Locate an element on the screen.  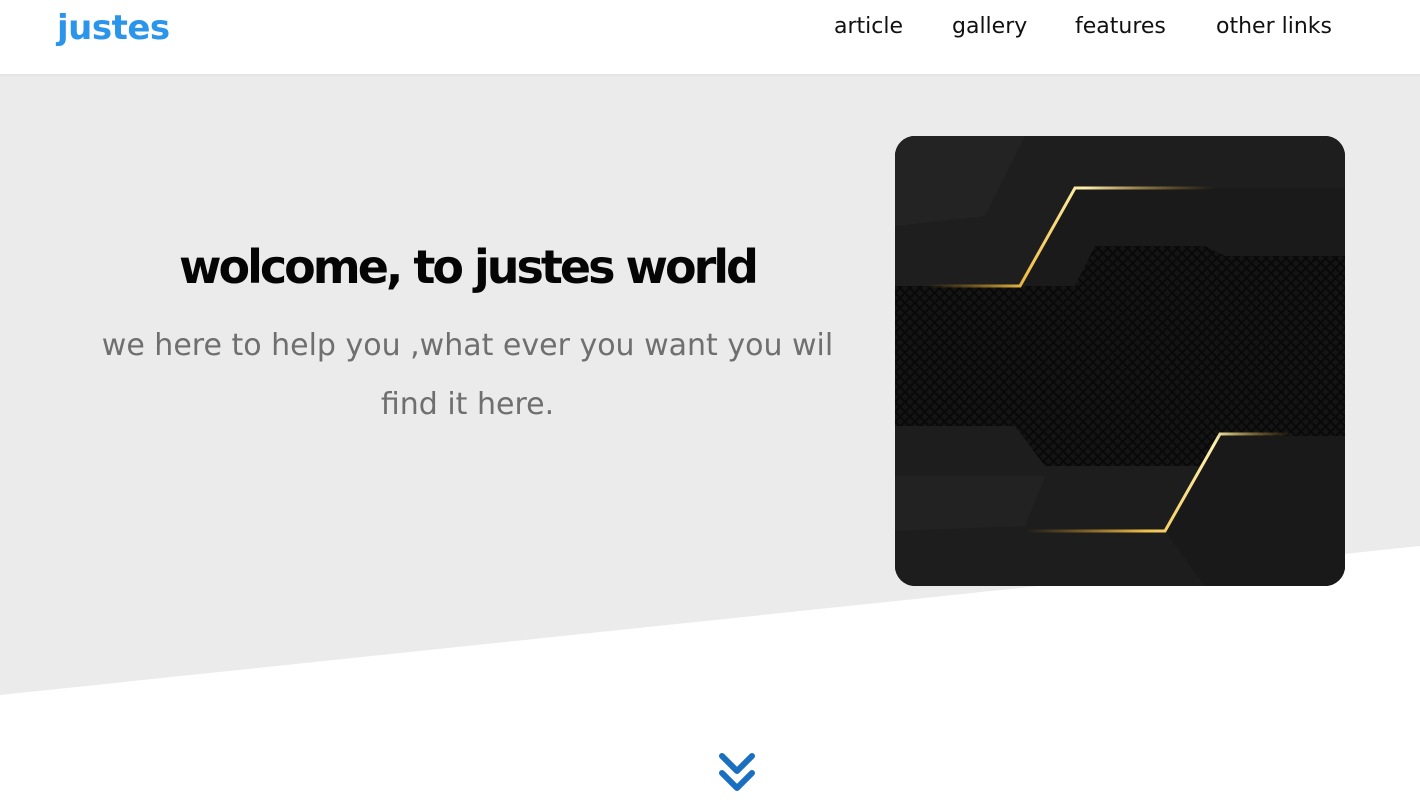
double-chevron-down-icon is located at coordinates (737, 773).